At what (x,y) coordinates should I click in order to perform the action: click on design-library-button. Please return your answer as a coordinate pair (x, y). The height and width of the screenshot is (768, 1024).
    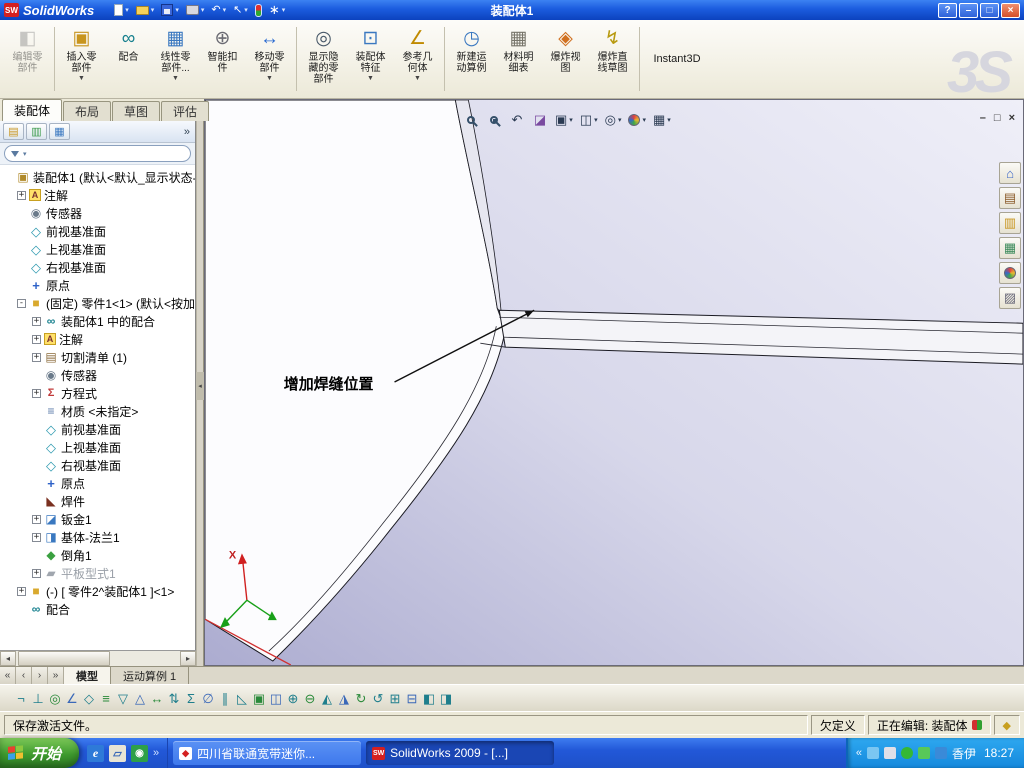
    Looking at the image, I should click on (1010, 198).